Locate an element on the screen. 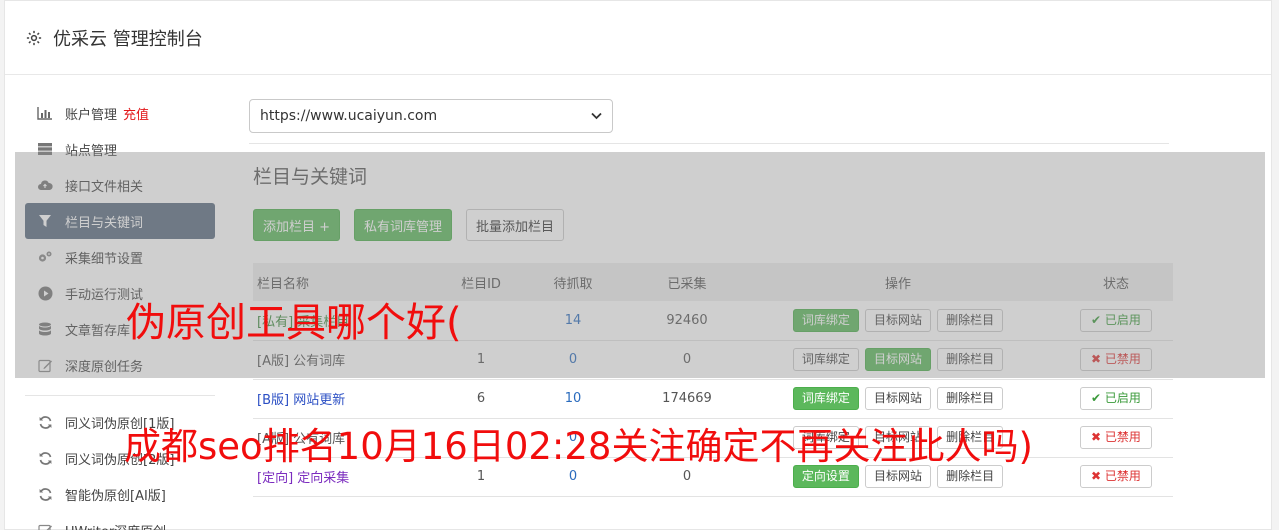 The width and height of the screenshot is (1279, 530). col-header-id: 栏目ID is located at coordinates (481, 284).